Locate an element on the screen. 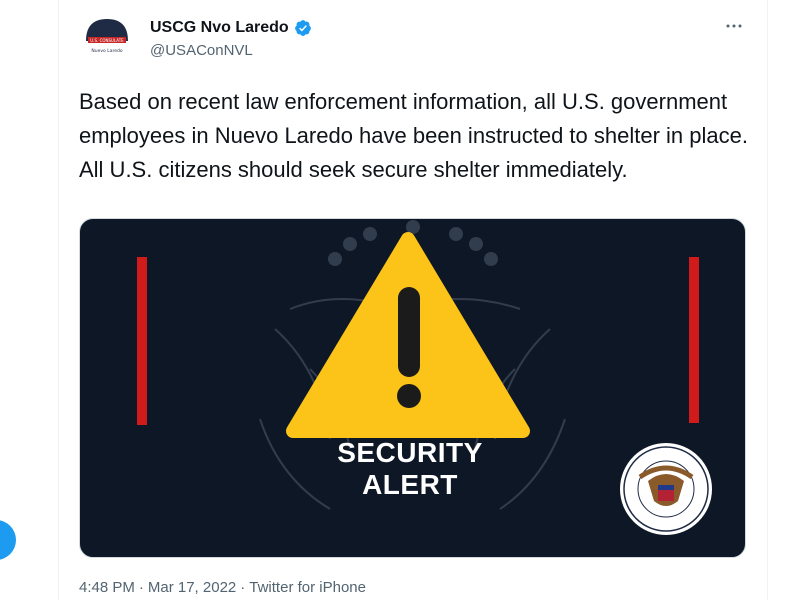 This screenshot has width=800, height=600. more-horizontal-icon is located at coordinates (734, 26).